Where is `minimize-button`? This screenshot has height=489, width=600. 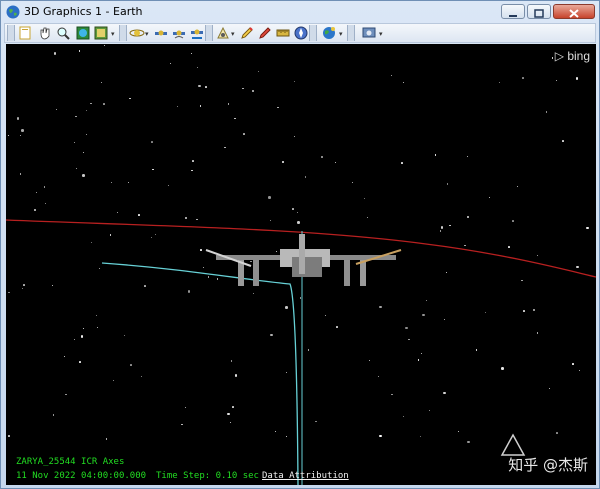 minimize-button is located at coordinates (513, 11).